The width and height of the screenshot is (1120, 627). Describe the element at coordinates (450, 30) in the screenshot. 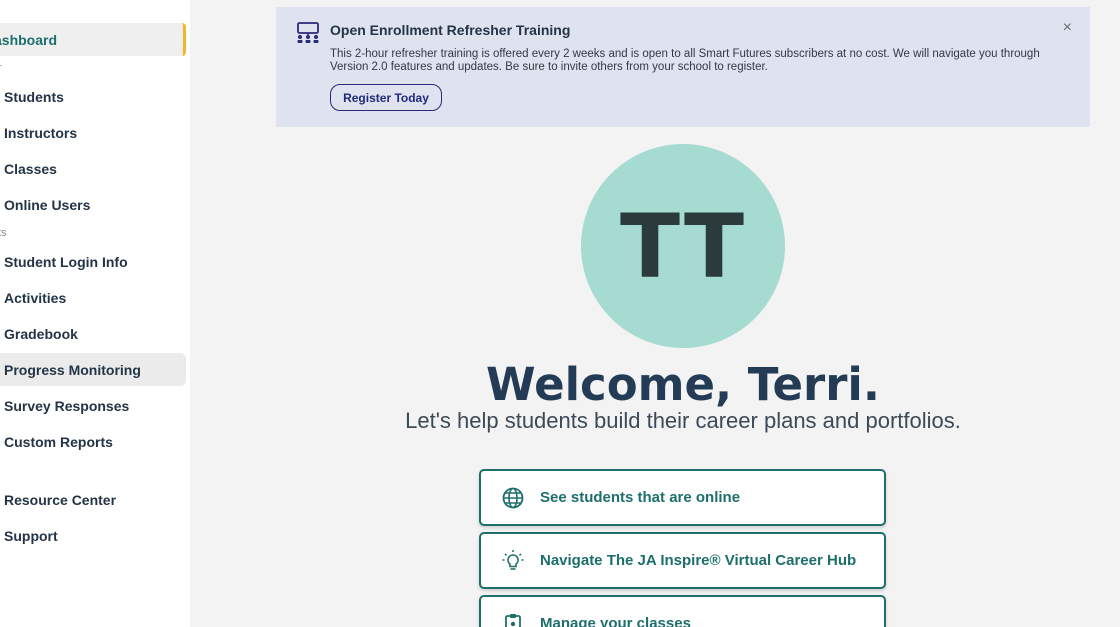

I see `banner-title: Open Enrollment Refresher Training` at that location.